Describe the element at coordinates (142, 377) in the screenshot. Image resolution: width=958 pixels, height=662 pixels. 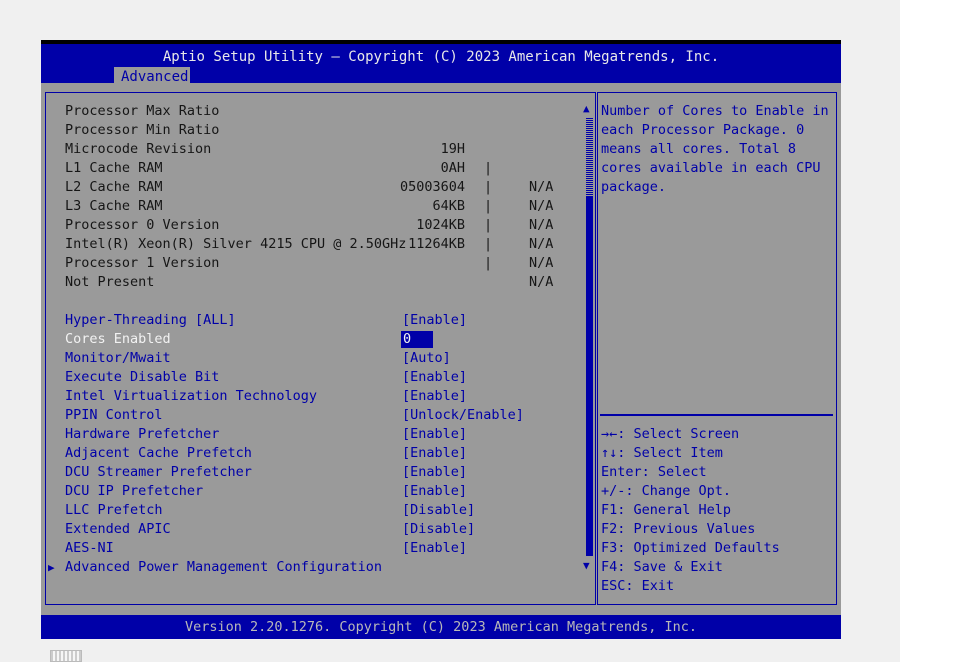
I see `option-label: Execute Disable Bit` at that location.